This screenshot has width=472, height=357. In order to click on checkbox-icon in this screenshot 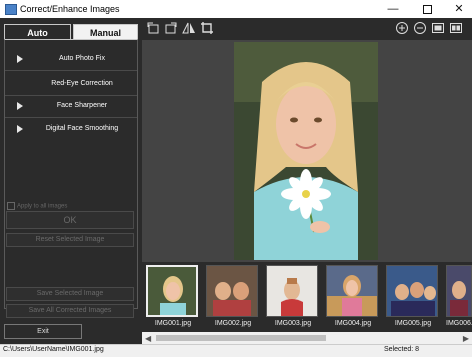, I will do `click(11, 206)`.